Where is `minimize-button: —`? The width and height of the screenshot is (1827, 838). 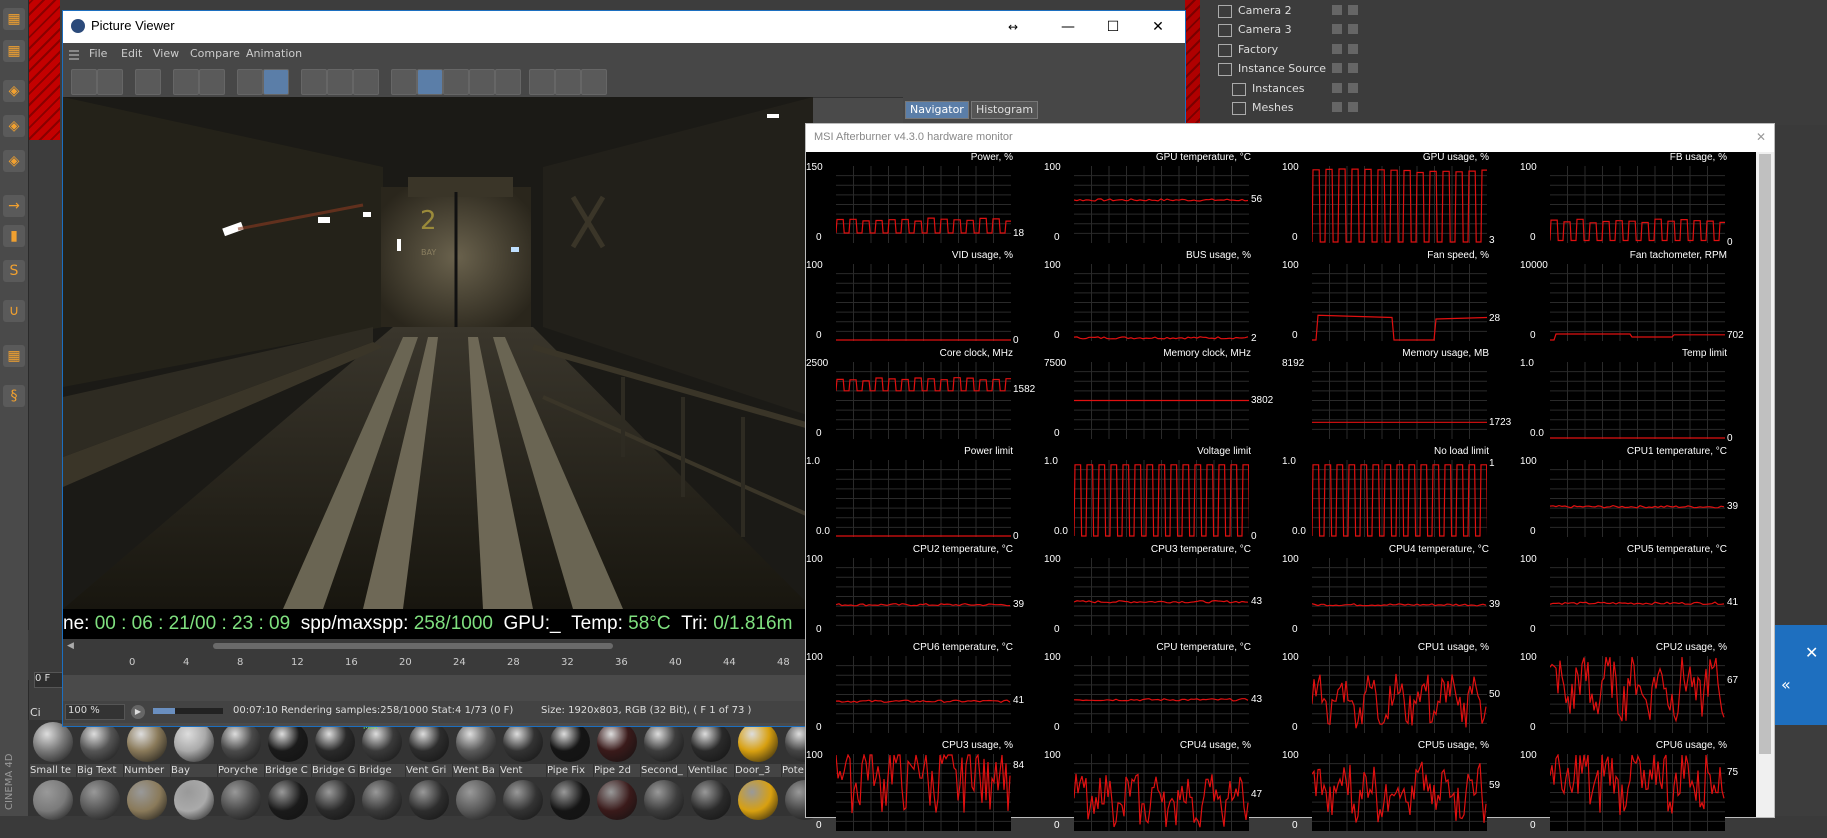 minimize-button: — is located at coordinates (1068, 27).